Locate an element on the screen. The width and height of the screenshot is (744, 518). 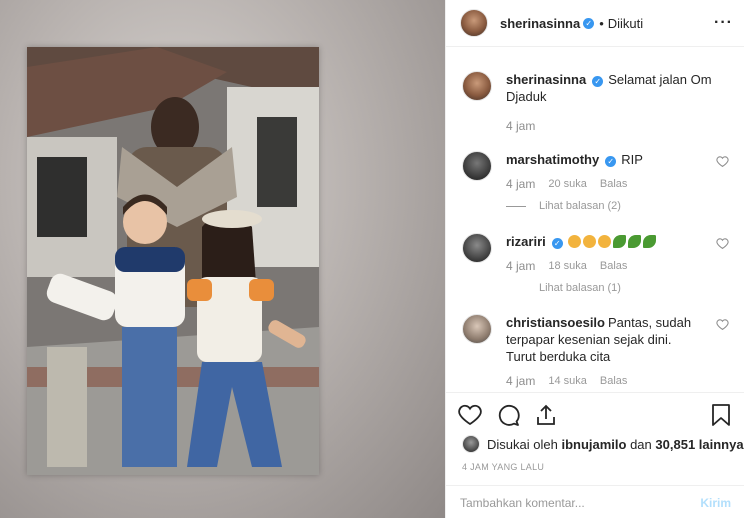
author-avatar is located at coordinates (474, 23).